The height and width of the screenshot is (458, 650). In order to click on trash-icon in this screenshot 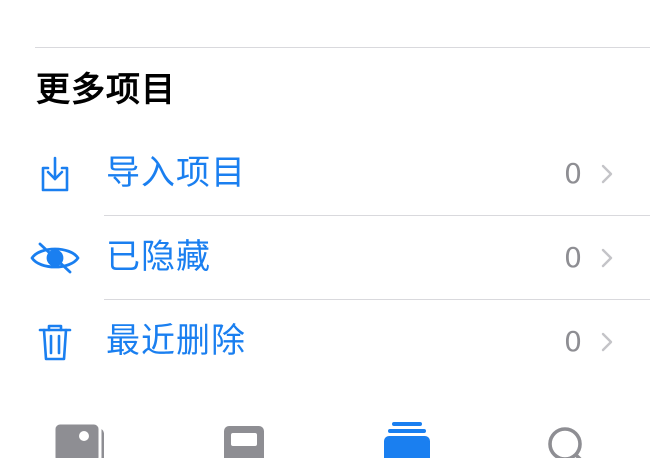, I will do `click(55, 342)`.